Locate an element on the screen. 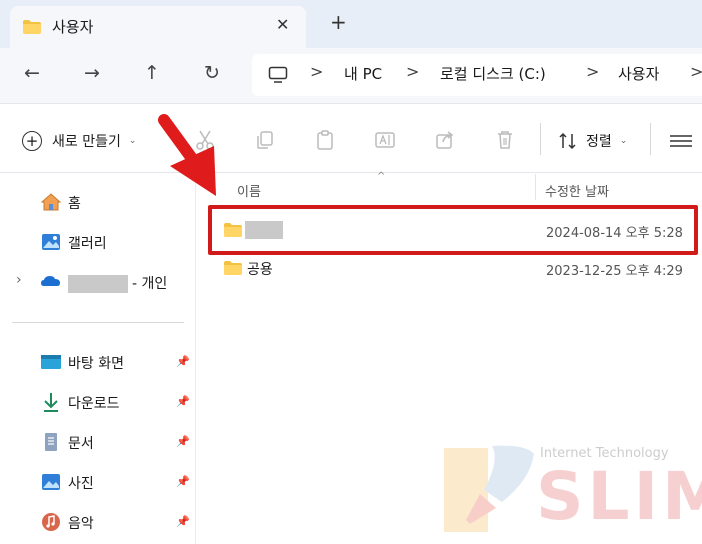 Image resolution: width=702 pixels, height=544 pixels. sidebar-item-desktop: 바탕 화면 📌 is located at coordinates (98, 362).